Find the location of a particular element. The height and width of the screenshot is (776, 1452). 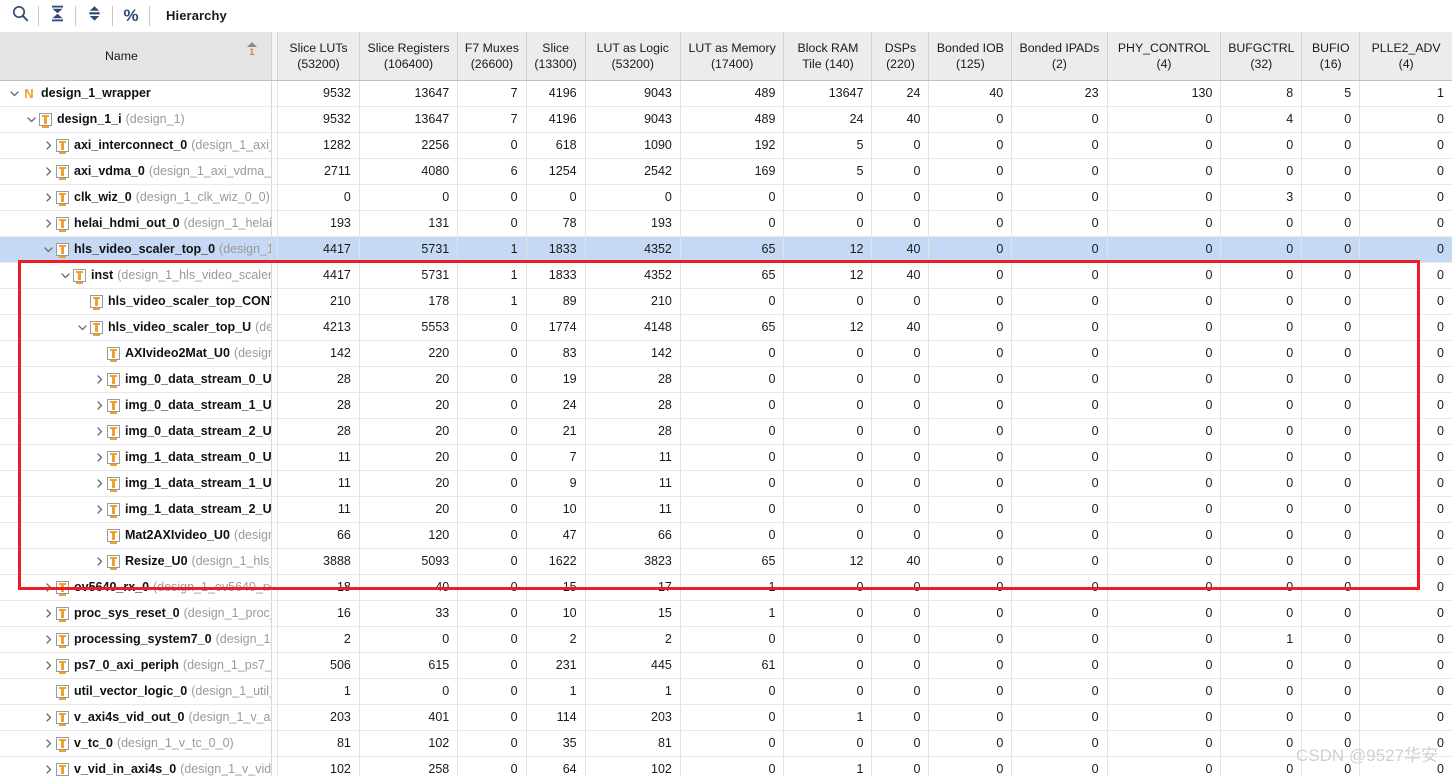

cell-name: v_tc_0 (design_1_v_tc_0_0) is located at coordinates (136, 743).